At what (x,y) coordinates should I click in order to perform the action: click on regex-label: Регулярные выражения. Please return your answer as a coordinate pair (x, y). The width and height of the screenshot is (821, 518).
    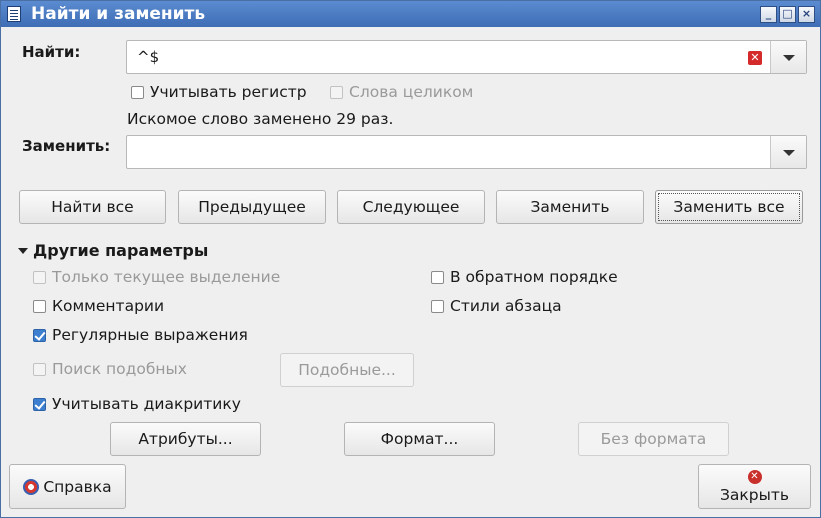
    Looking at the image, I should click on (150, 335).